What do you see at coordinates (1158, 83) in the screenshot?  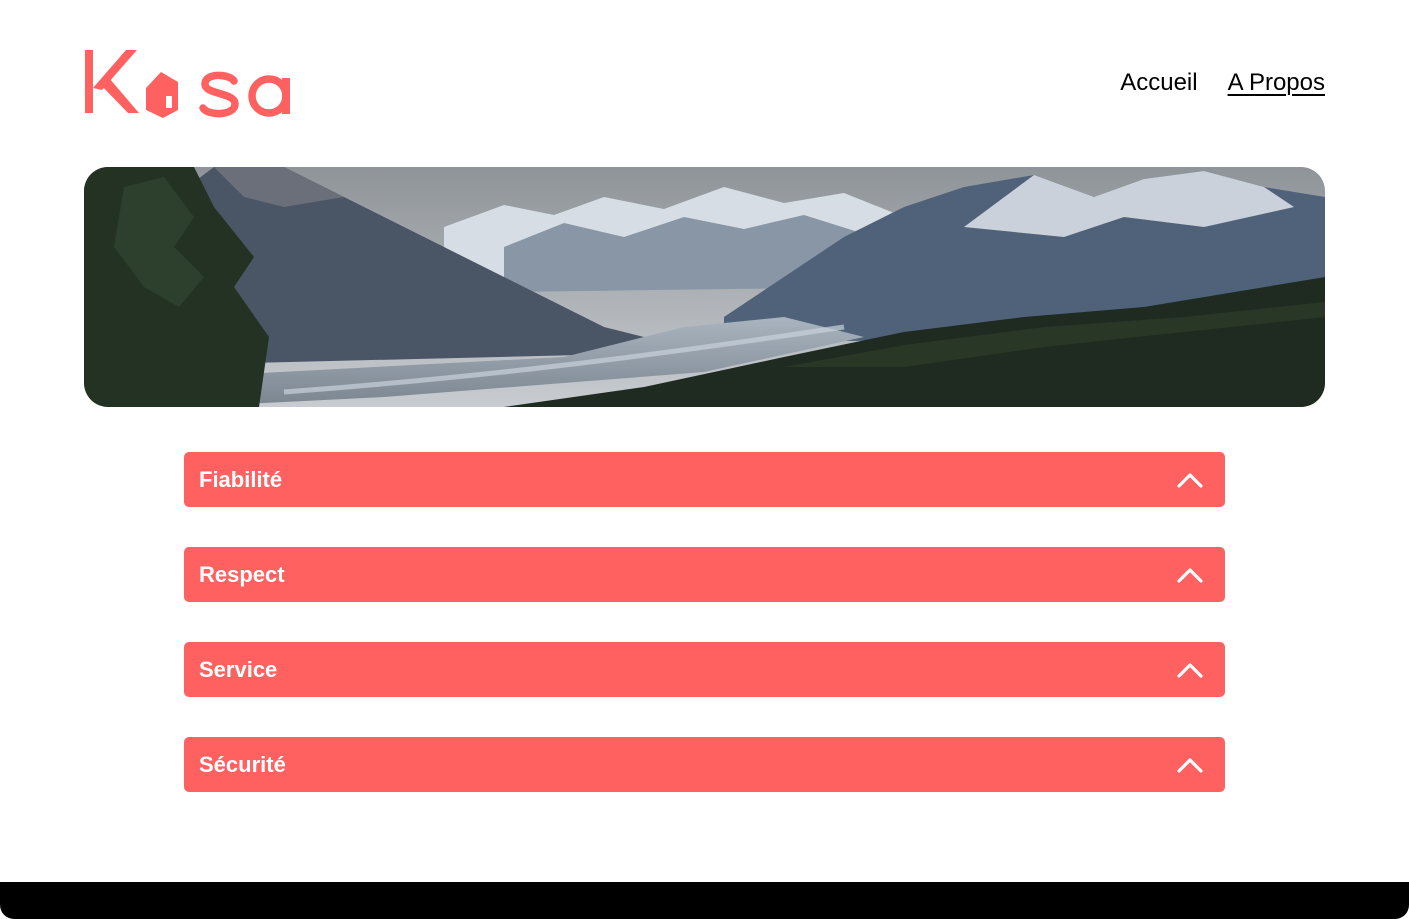 I see `nav-accueil: Accueil` at bounding box center [1158, 83].